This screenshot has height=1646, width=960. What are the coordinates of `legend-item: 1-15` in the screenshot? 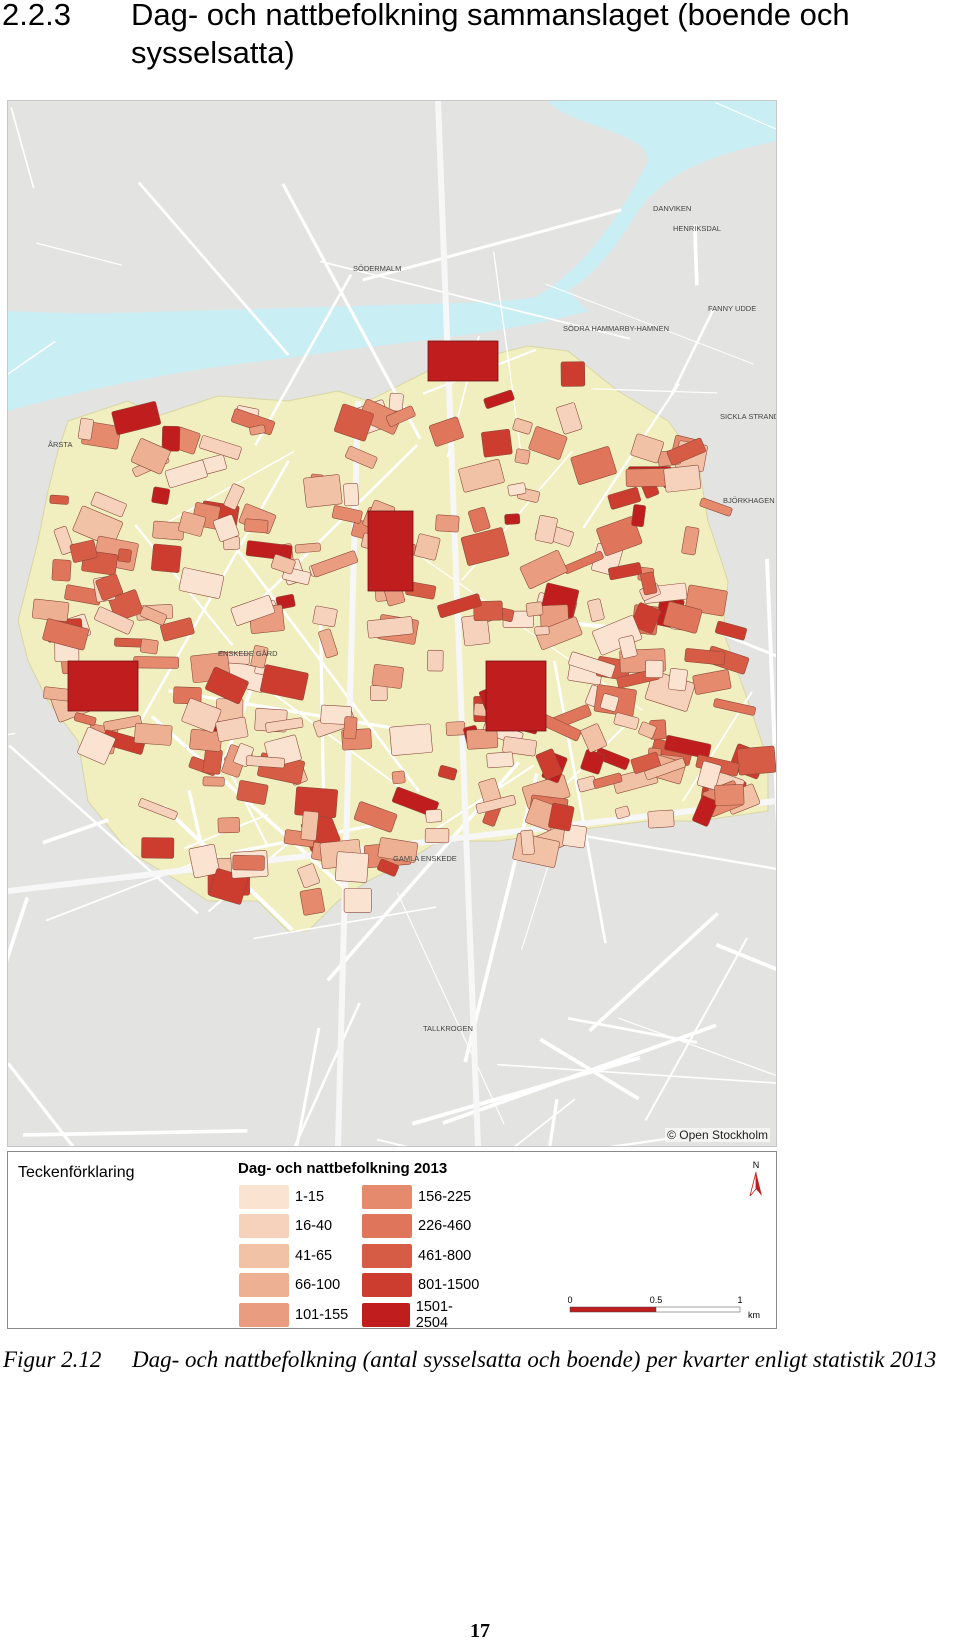 It's located at (299, 1197).